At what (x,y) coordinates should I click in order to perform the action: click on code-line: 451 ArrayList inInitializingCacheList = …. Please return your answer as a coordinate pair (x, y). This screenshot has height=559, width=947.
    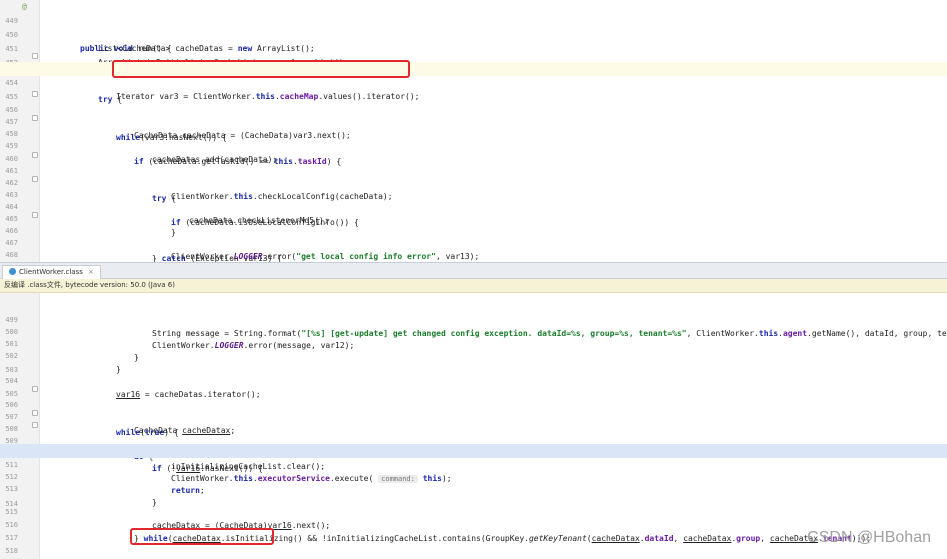
    Looking at the image, I should click on (473, 47).